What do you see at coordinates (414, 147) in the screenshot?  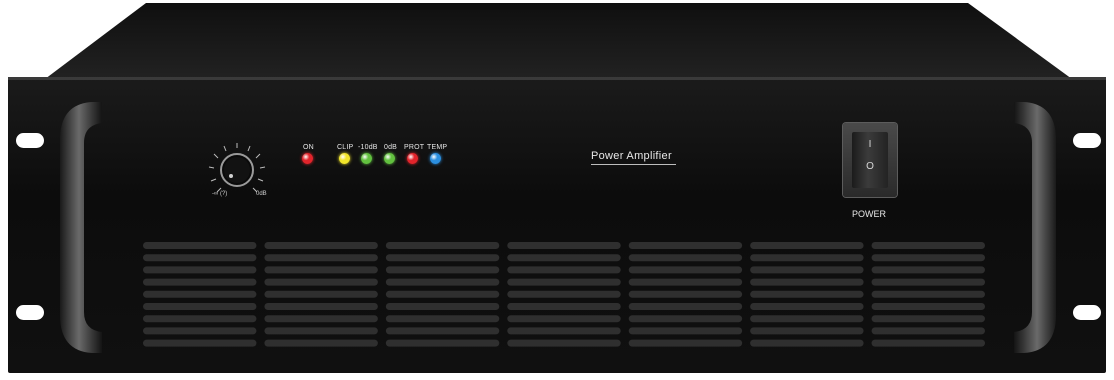 I see `indicator-label-prot: PROT` at bounding box center [414, 147].